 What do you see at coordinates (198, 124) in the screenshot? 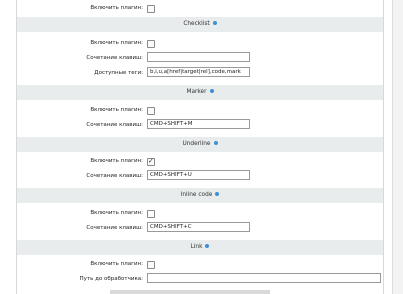
I see `marker-hotkey-input: CMD+SHIFT+M` at bounding box center [198, 124].